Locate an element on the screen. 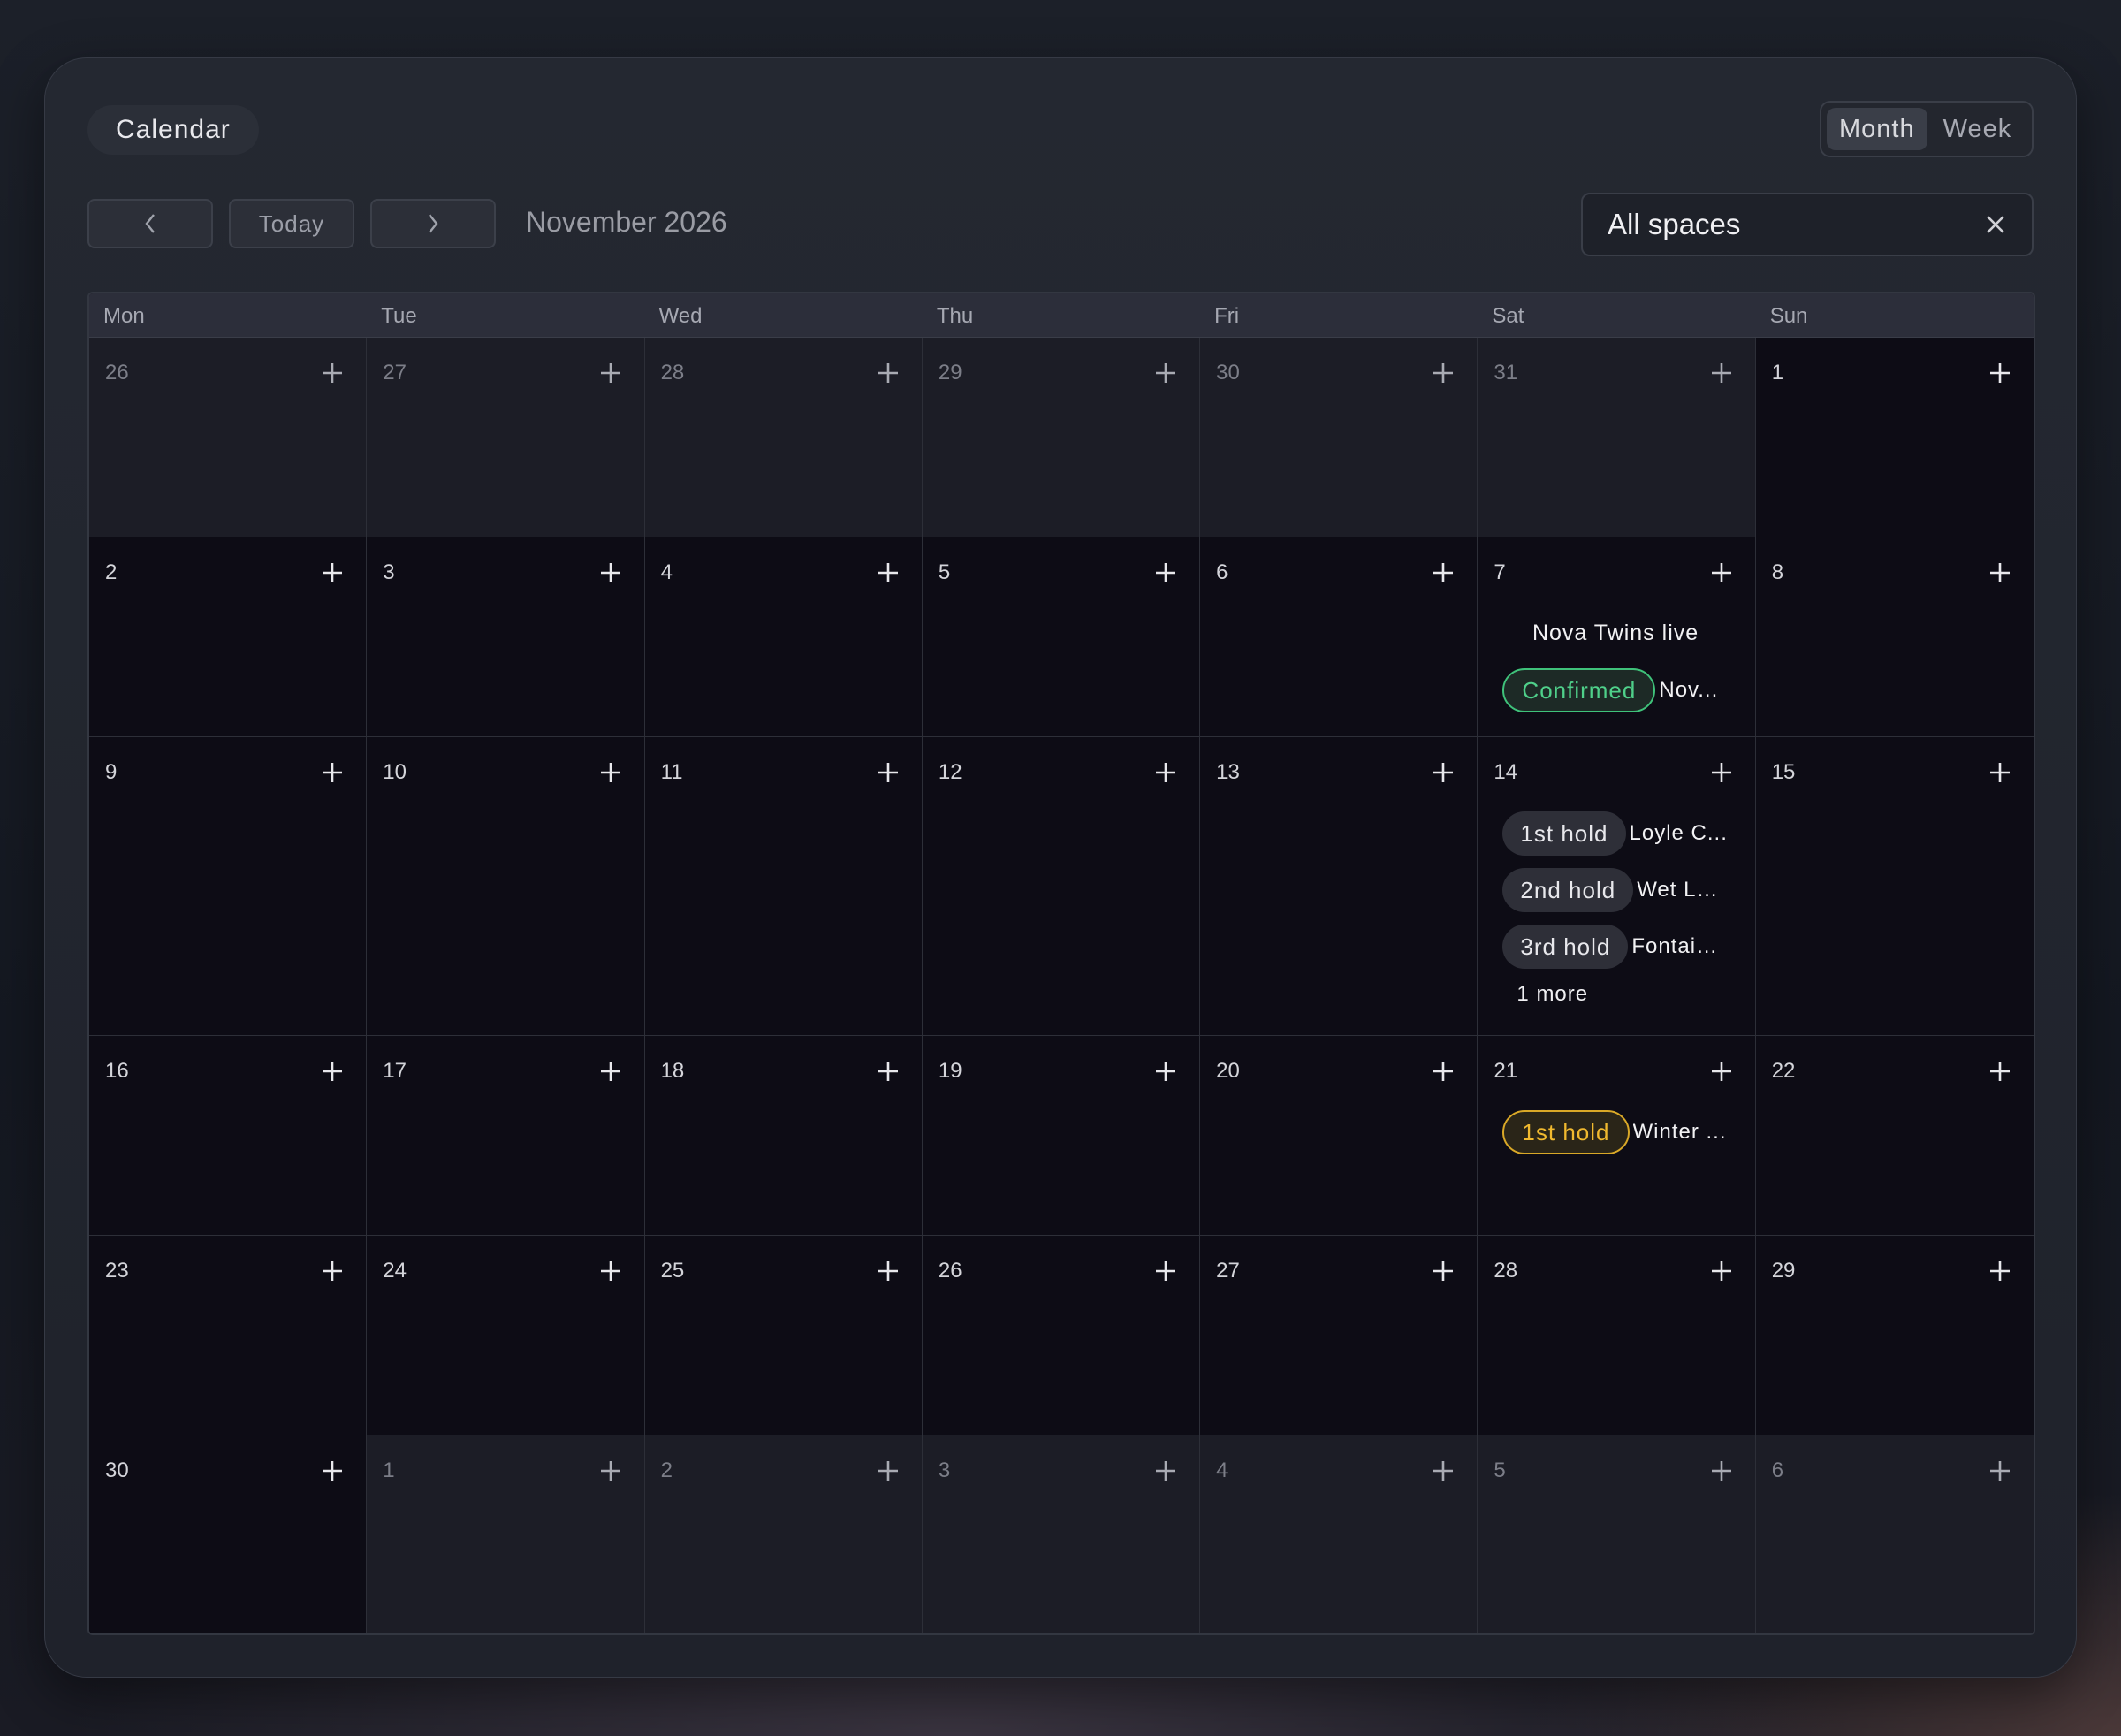  today-button: Today is located at coordinates (291, 224).